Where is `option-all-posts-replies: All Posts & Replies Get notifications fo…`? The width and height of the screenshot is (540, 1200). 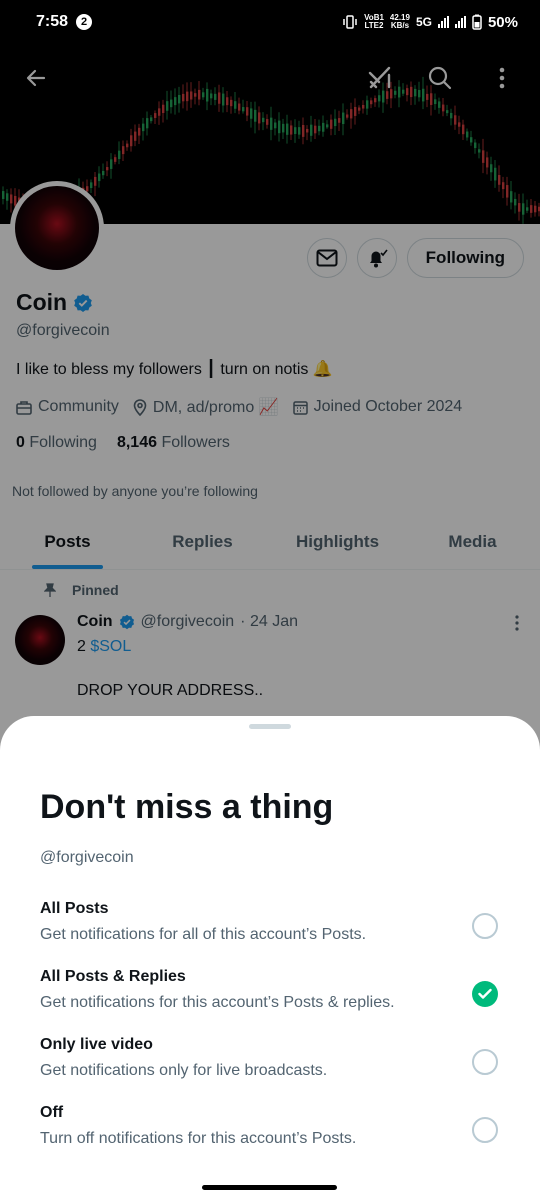 option-all-posts-replies: All Posts & Replies Get notifications fo… is located at coordinates (275, 998).